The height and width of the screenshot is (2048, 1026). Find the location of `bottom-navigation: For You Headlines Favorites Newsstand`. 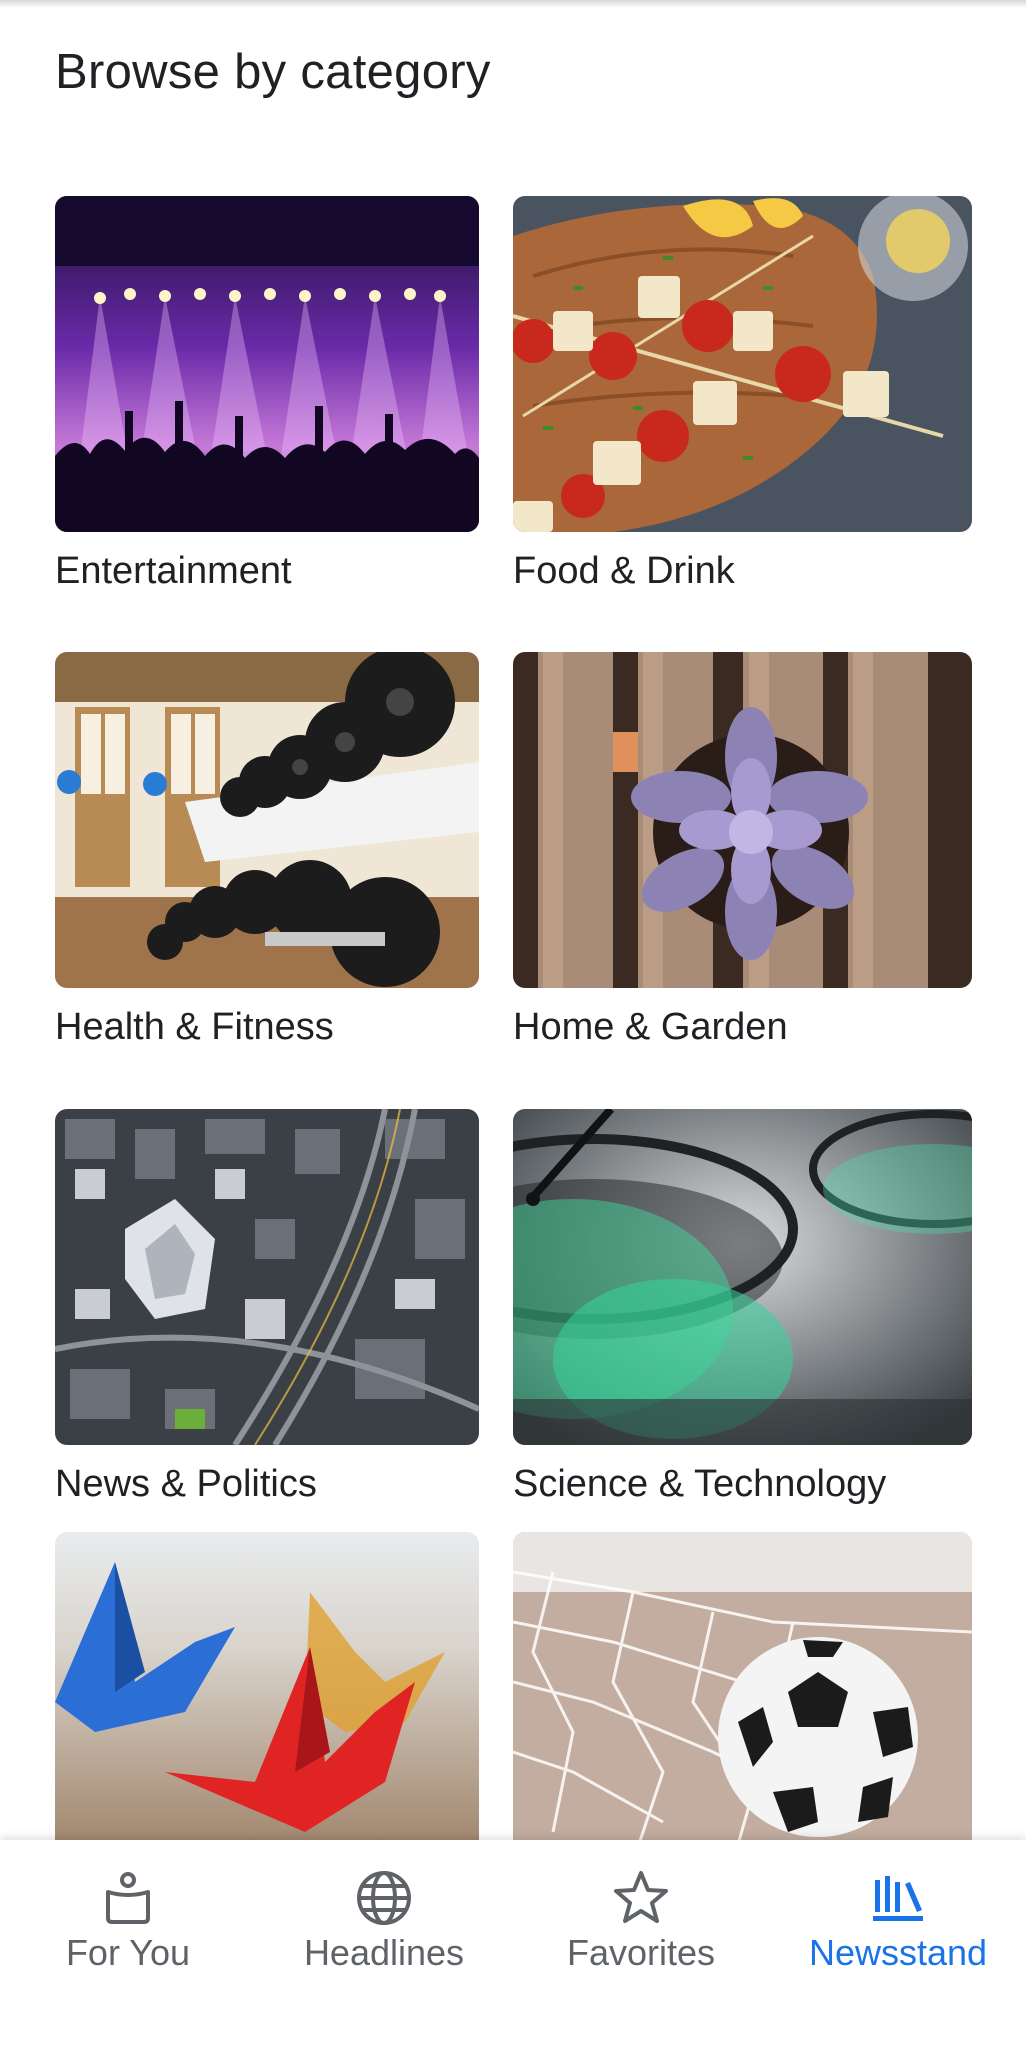

bottom-navigation: For You Headlines Favorites Newsstand is located at coordinates (513, 1944).